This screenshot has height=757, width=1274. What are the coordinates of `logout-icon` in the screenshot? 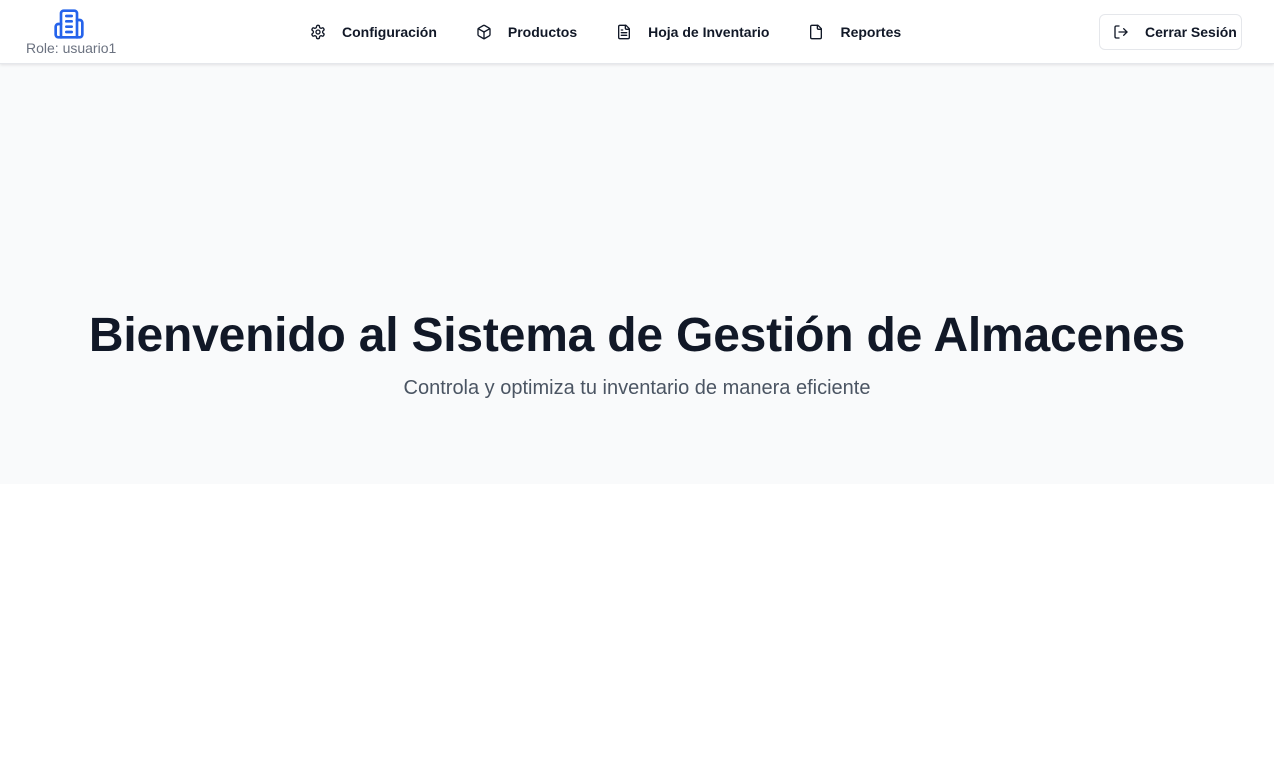 It's located at (1121, 32).